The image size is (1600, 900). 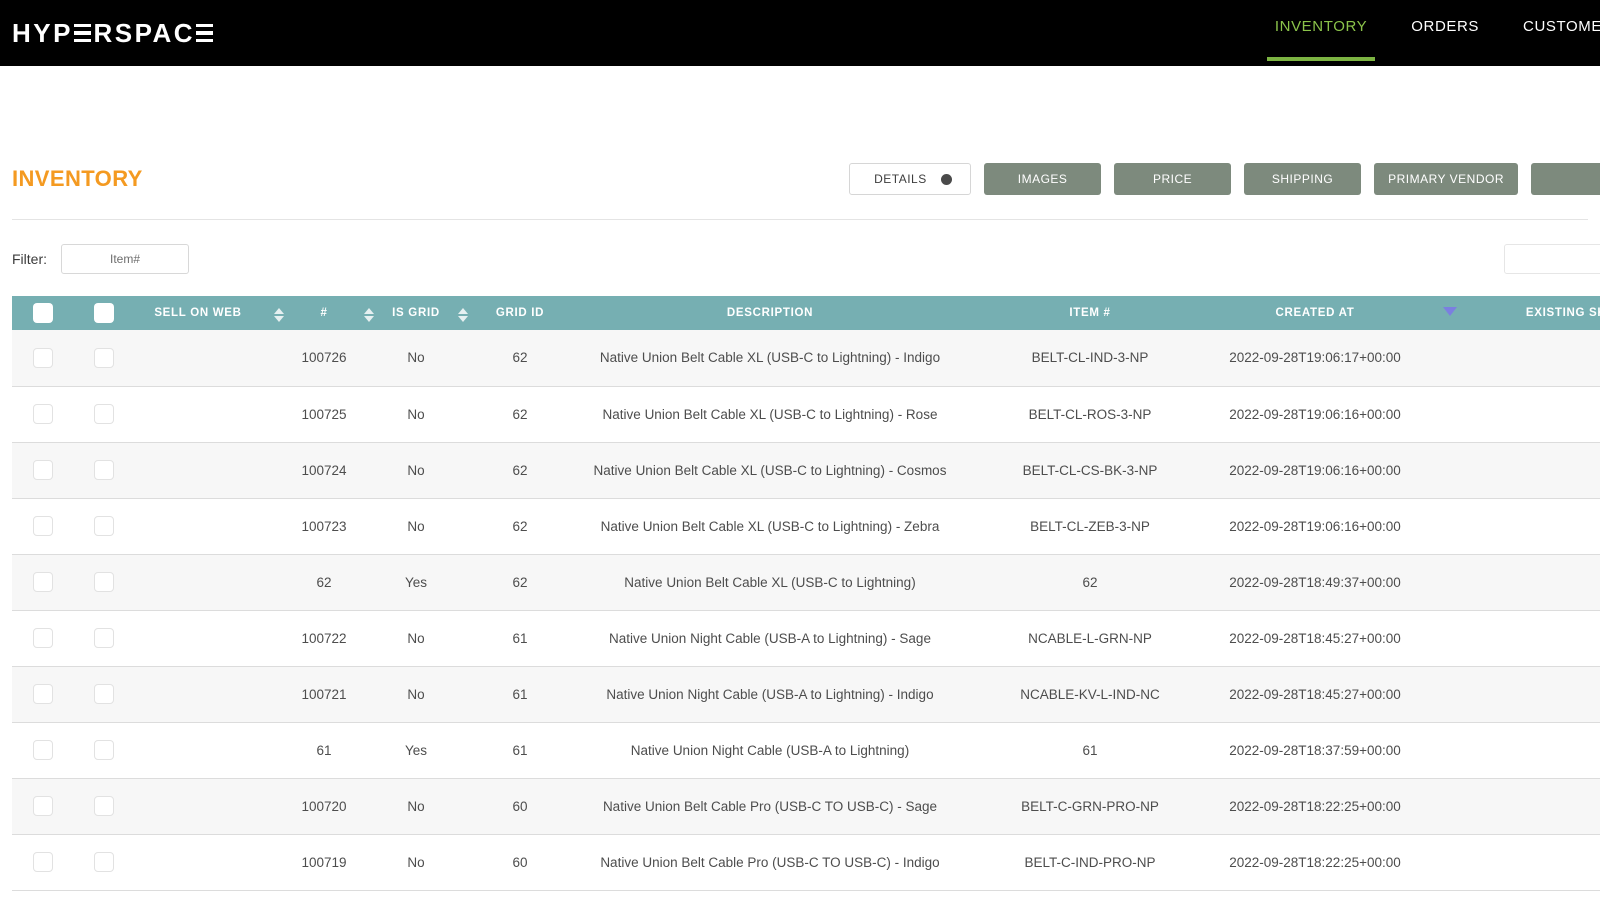 What do you see at coordinates (29, 259) in the screenshot?
I see `filter-label: Filter:` at bounding box center [29, 259].